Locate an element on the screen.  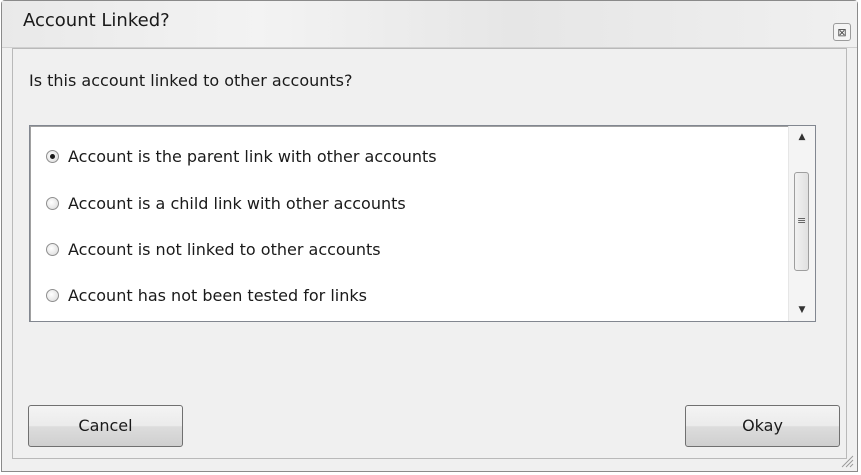
close-icon: ⊠ is located at coordinates (842, 32).